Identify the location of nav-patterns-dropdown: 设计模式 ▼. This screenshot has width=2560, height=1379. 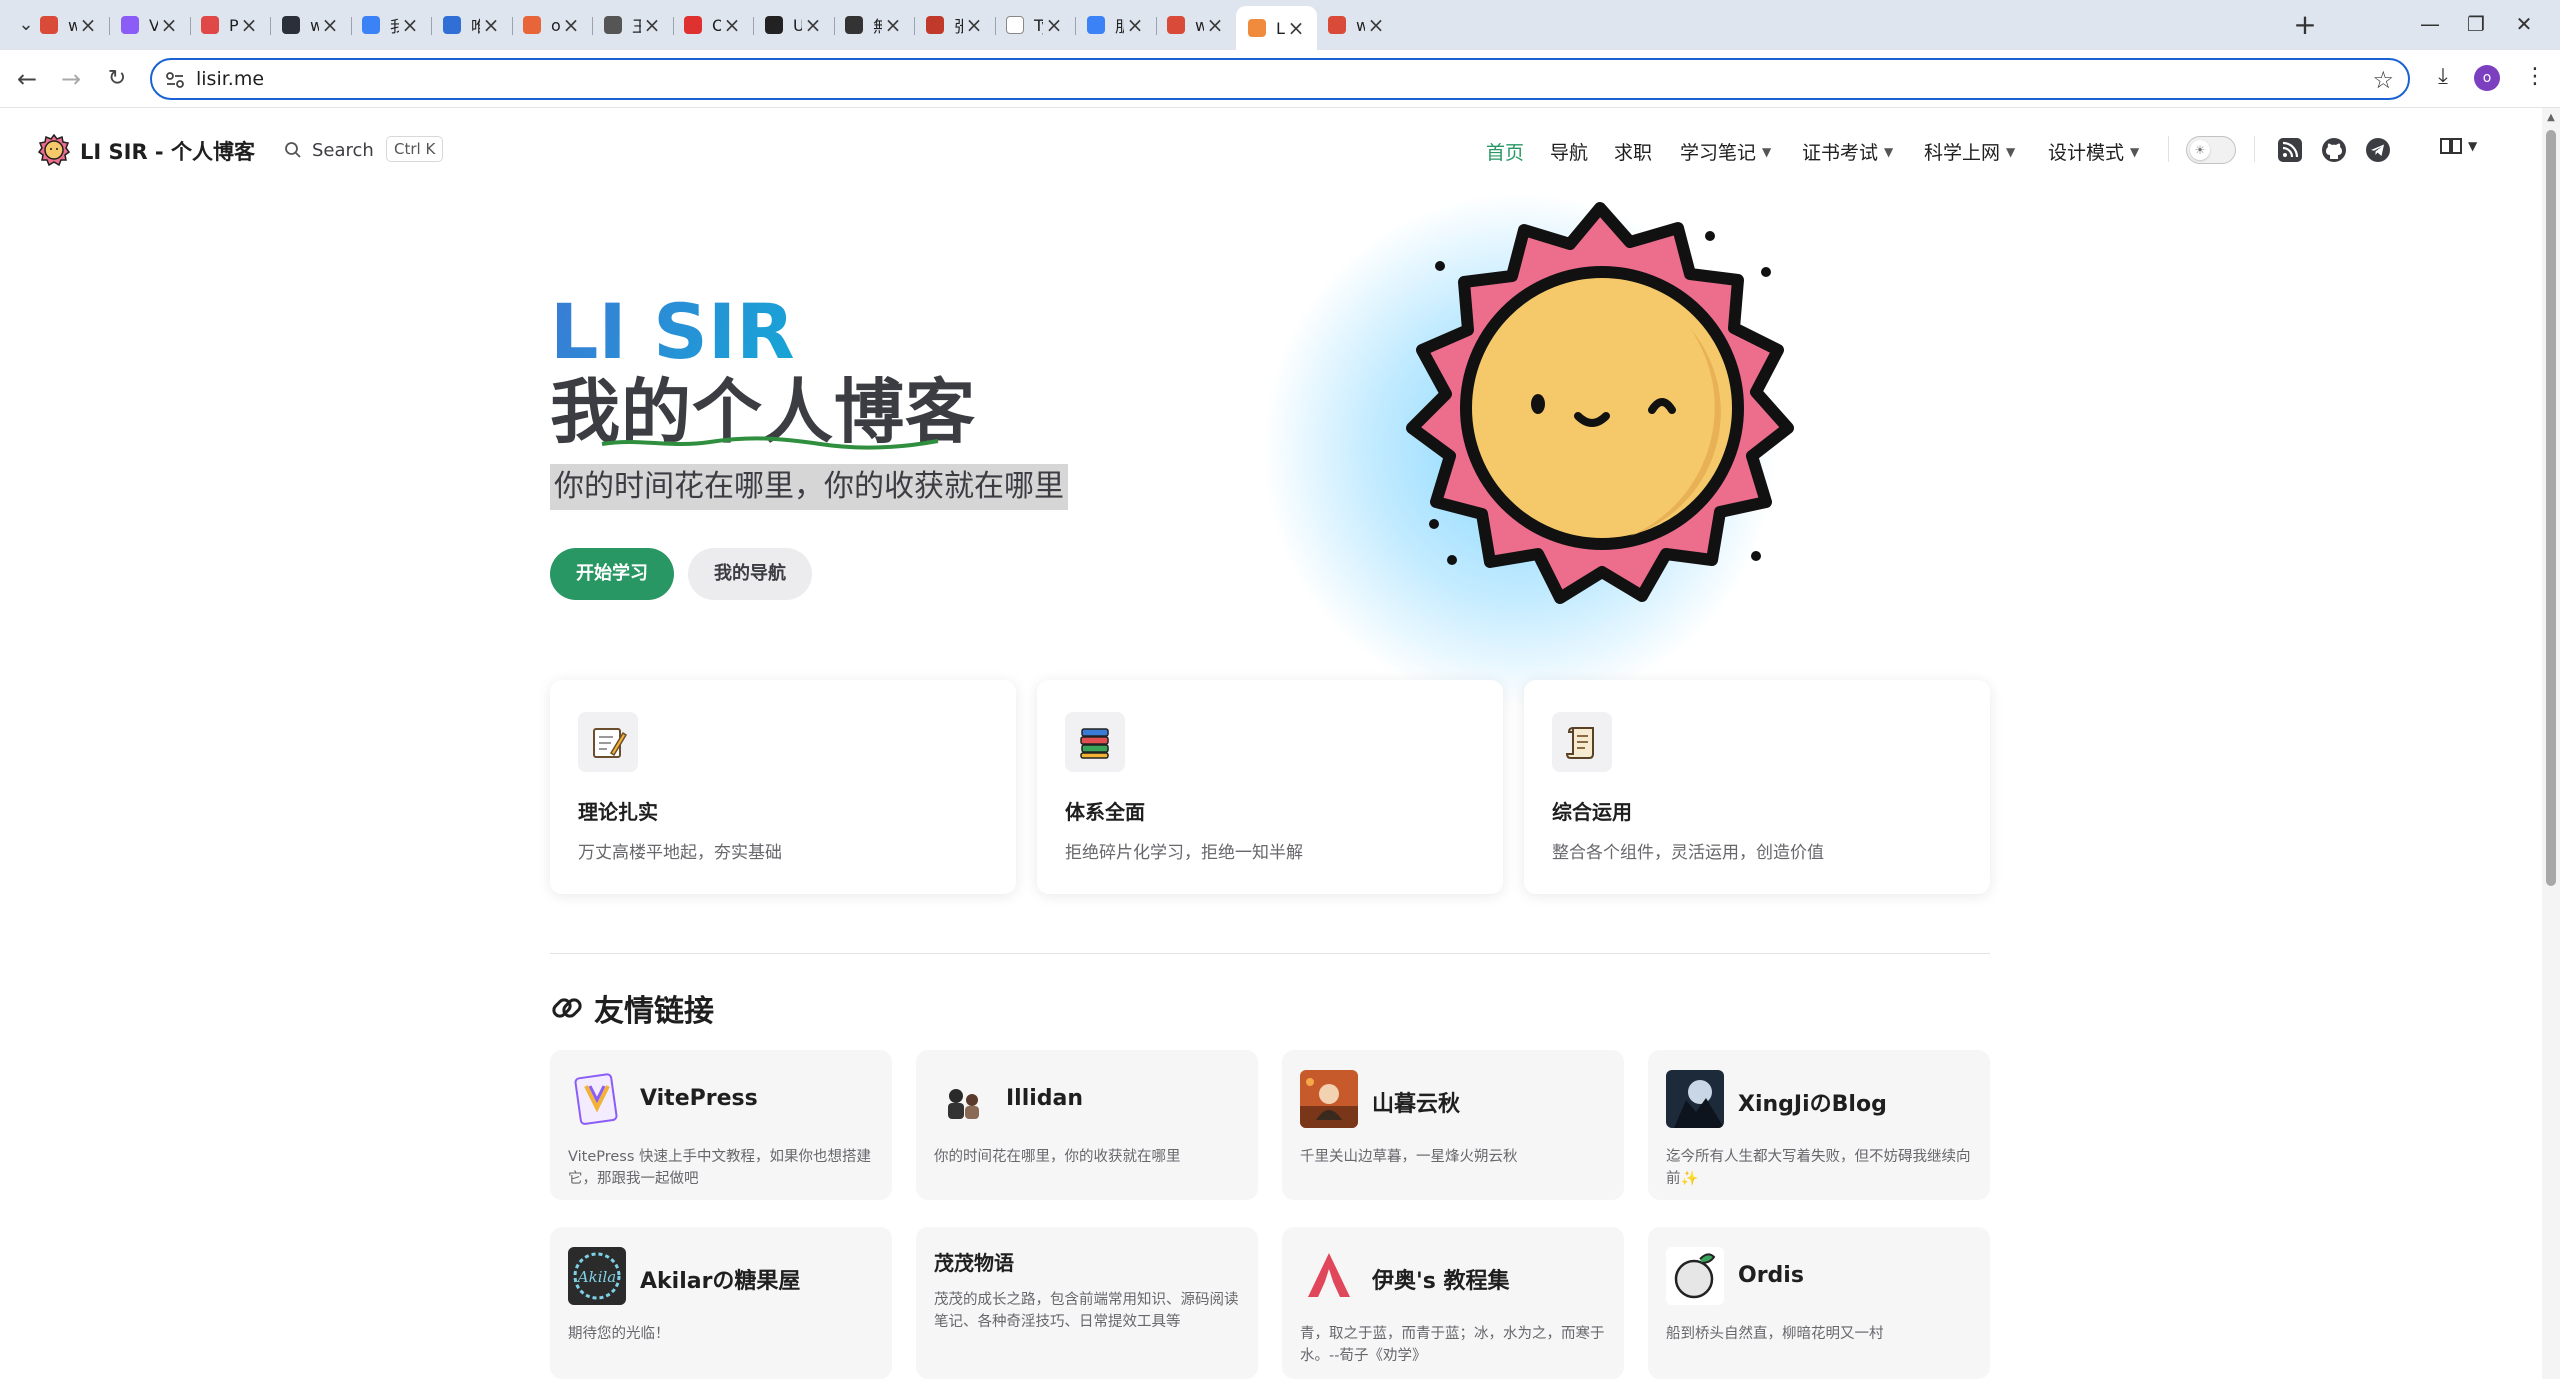
(2093, 151).